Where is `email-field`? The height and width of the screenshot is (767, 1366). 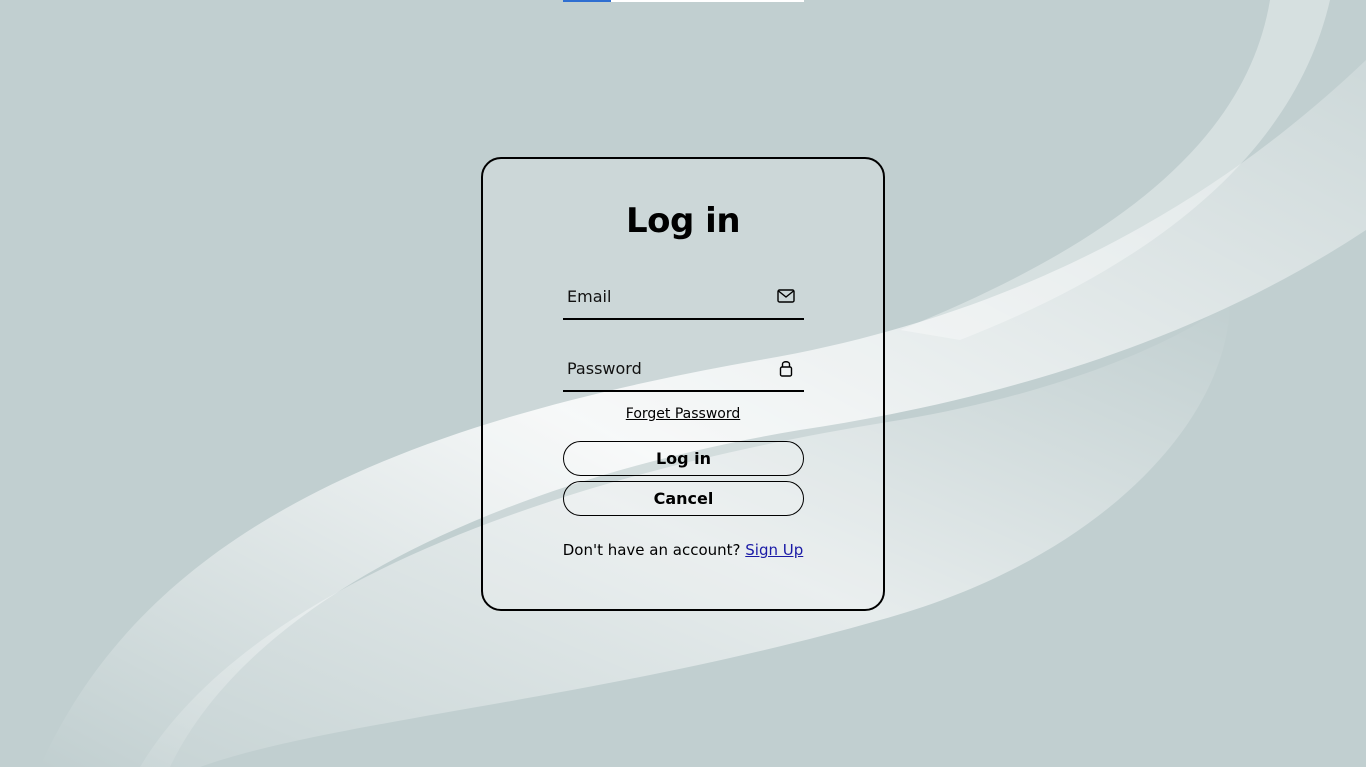 email-field is located at coordinates (683, 298).